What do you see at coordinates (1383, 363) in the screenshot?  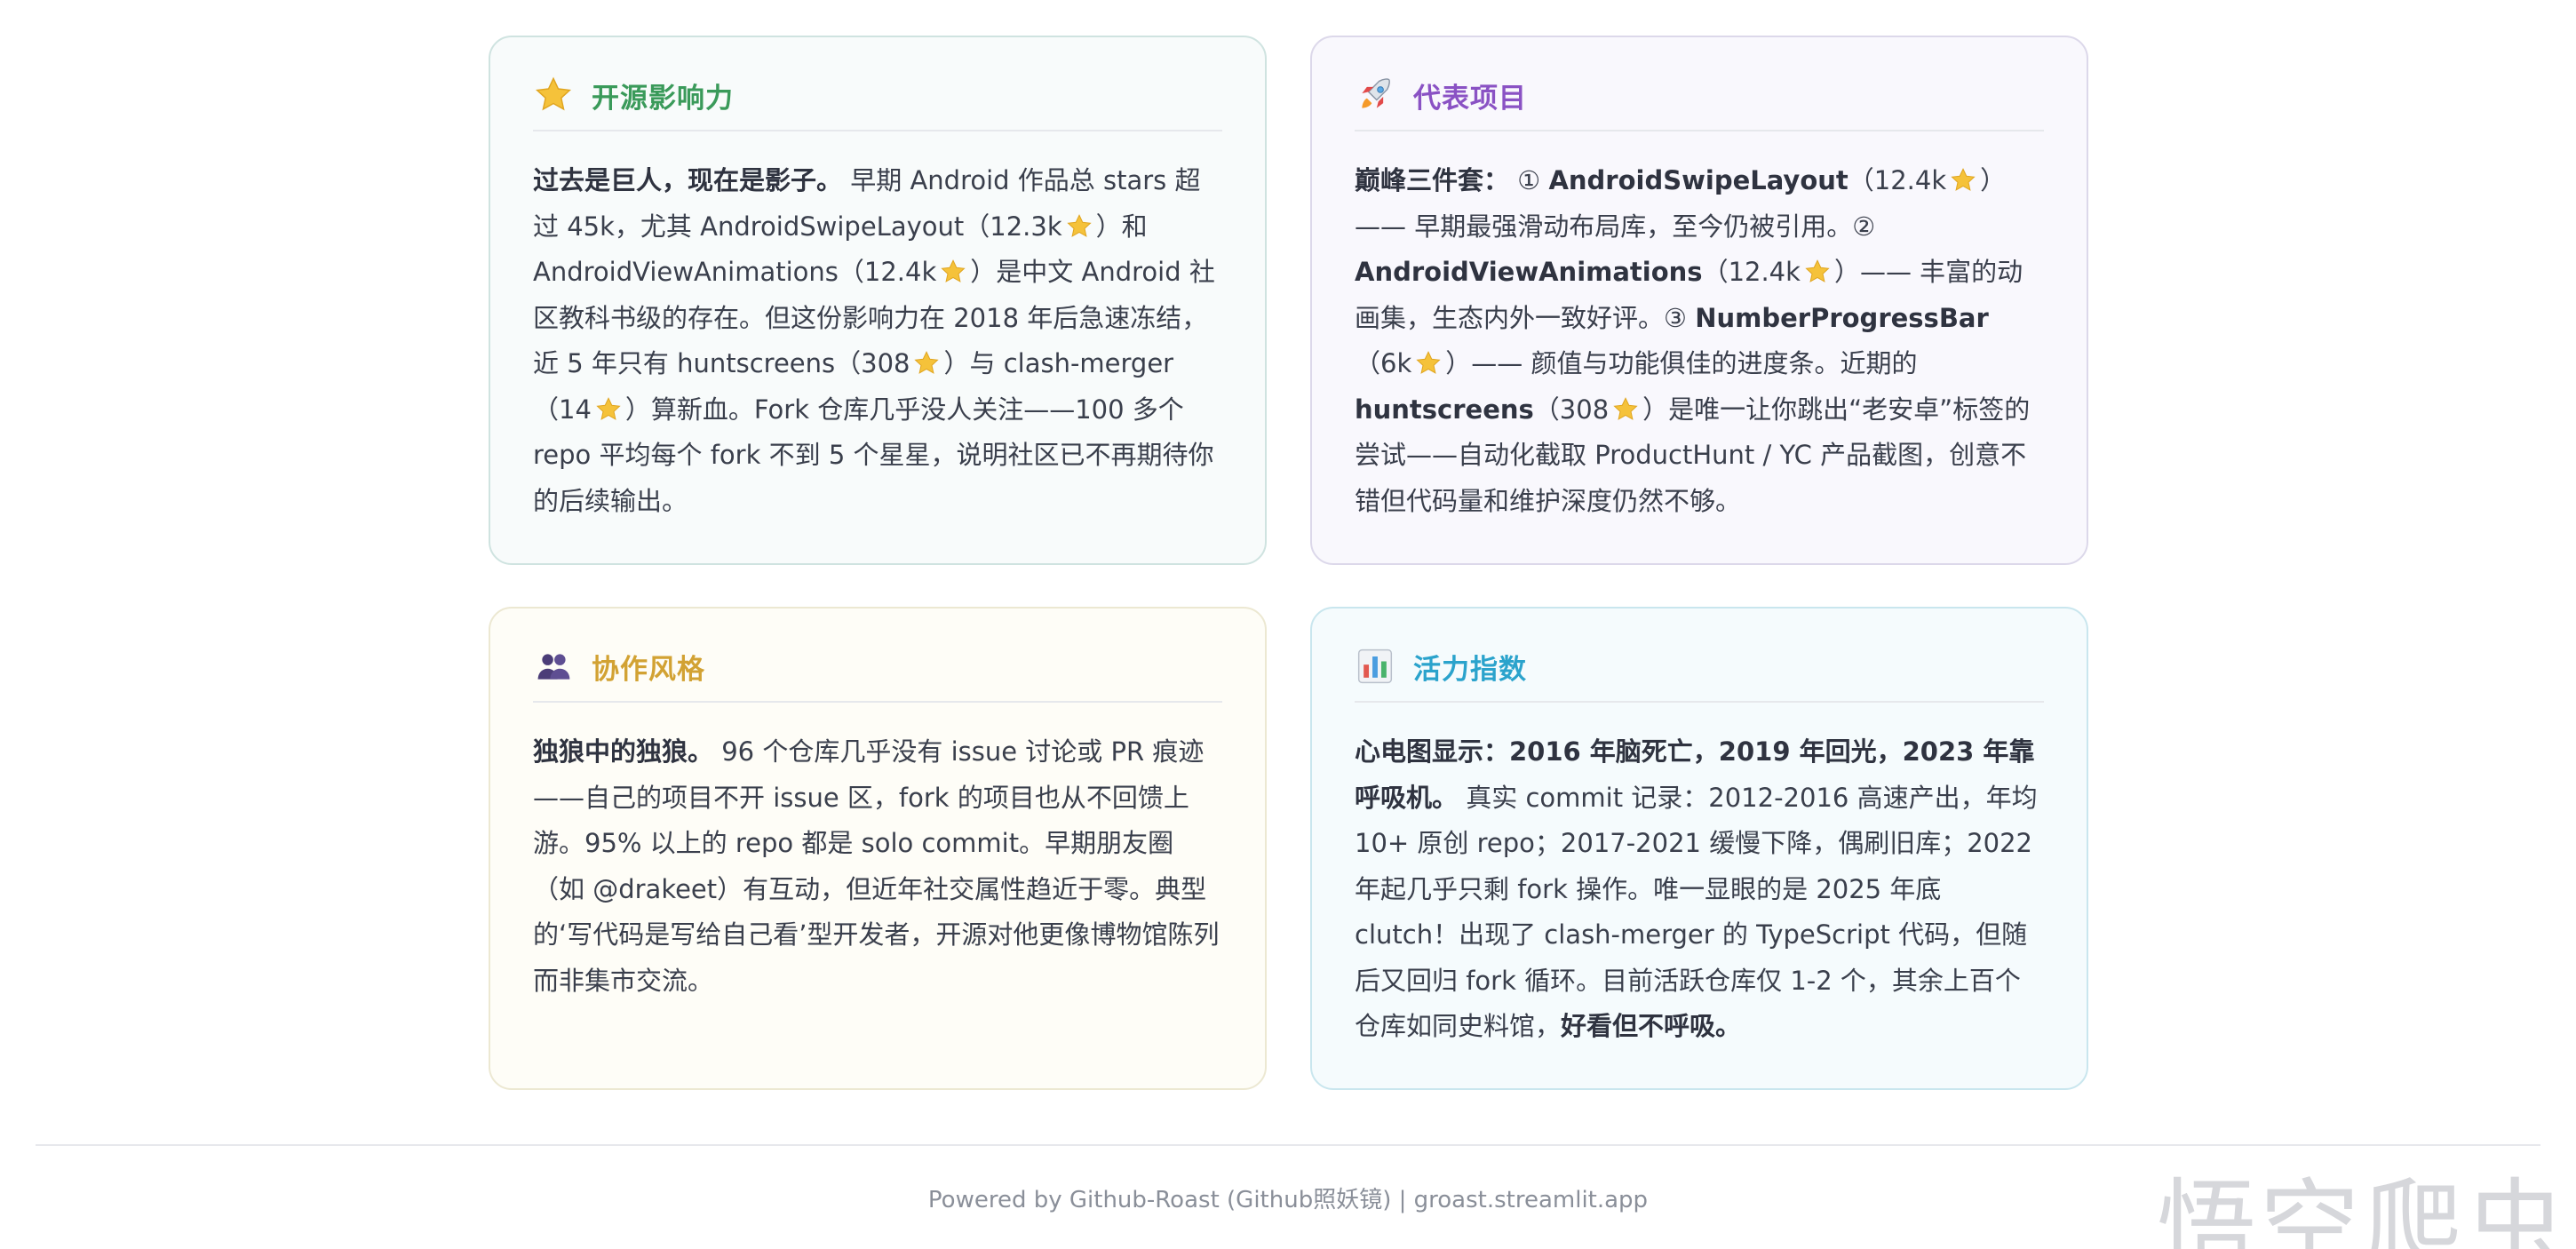 I see `projects-text-6: （6k` at bounding box center [1383, 363].